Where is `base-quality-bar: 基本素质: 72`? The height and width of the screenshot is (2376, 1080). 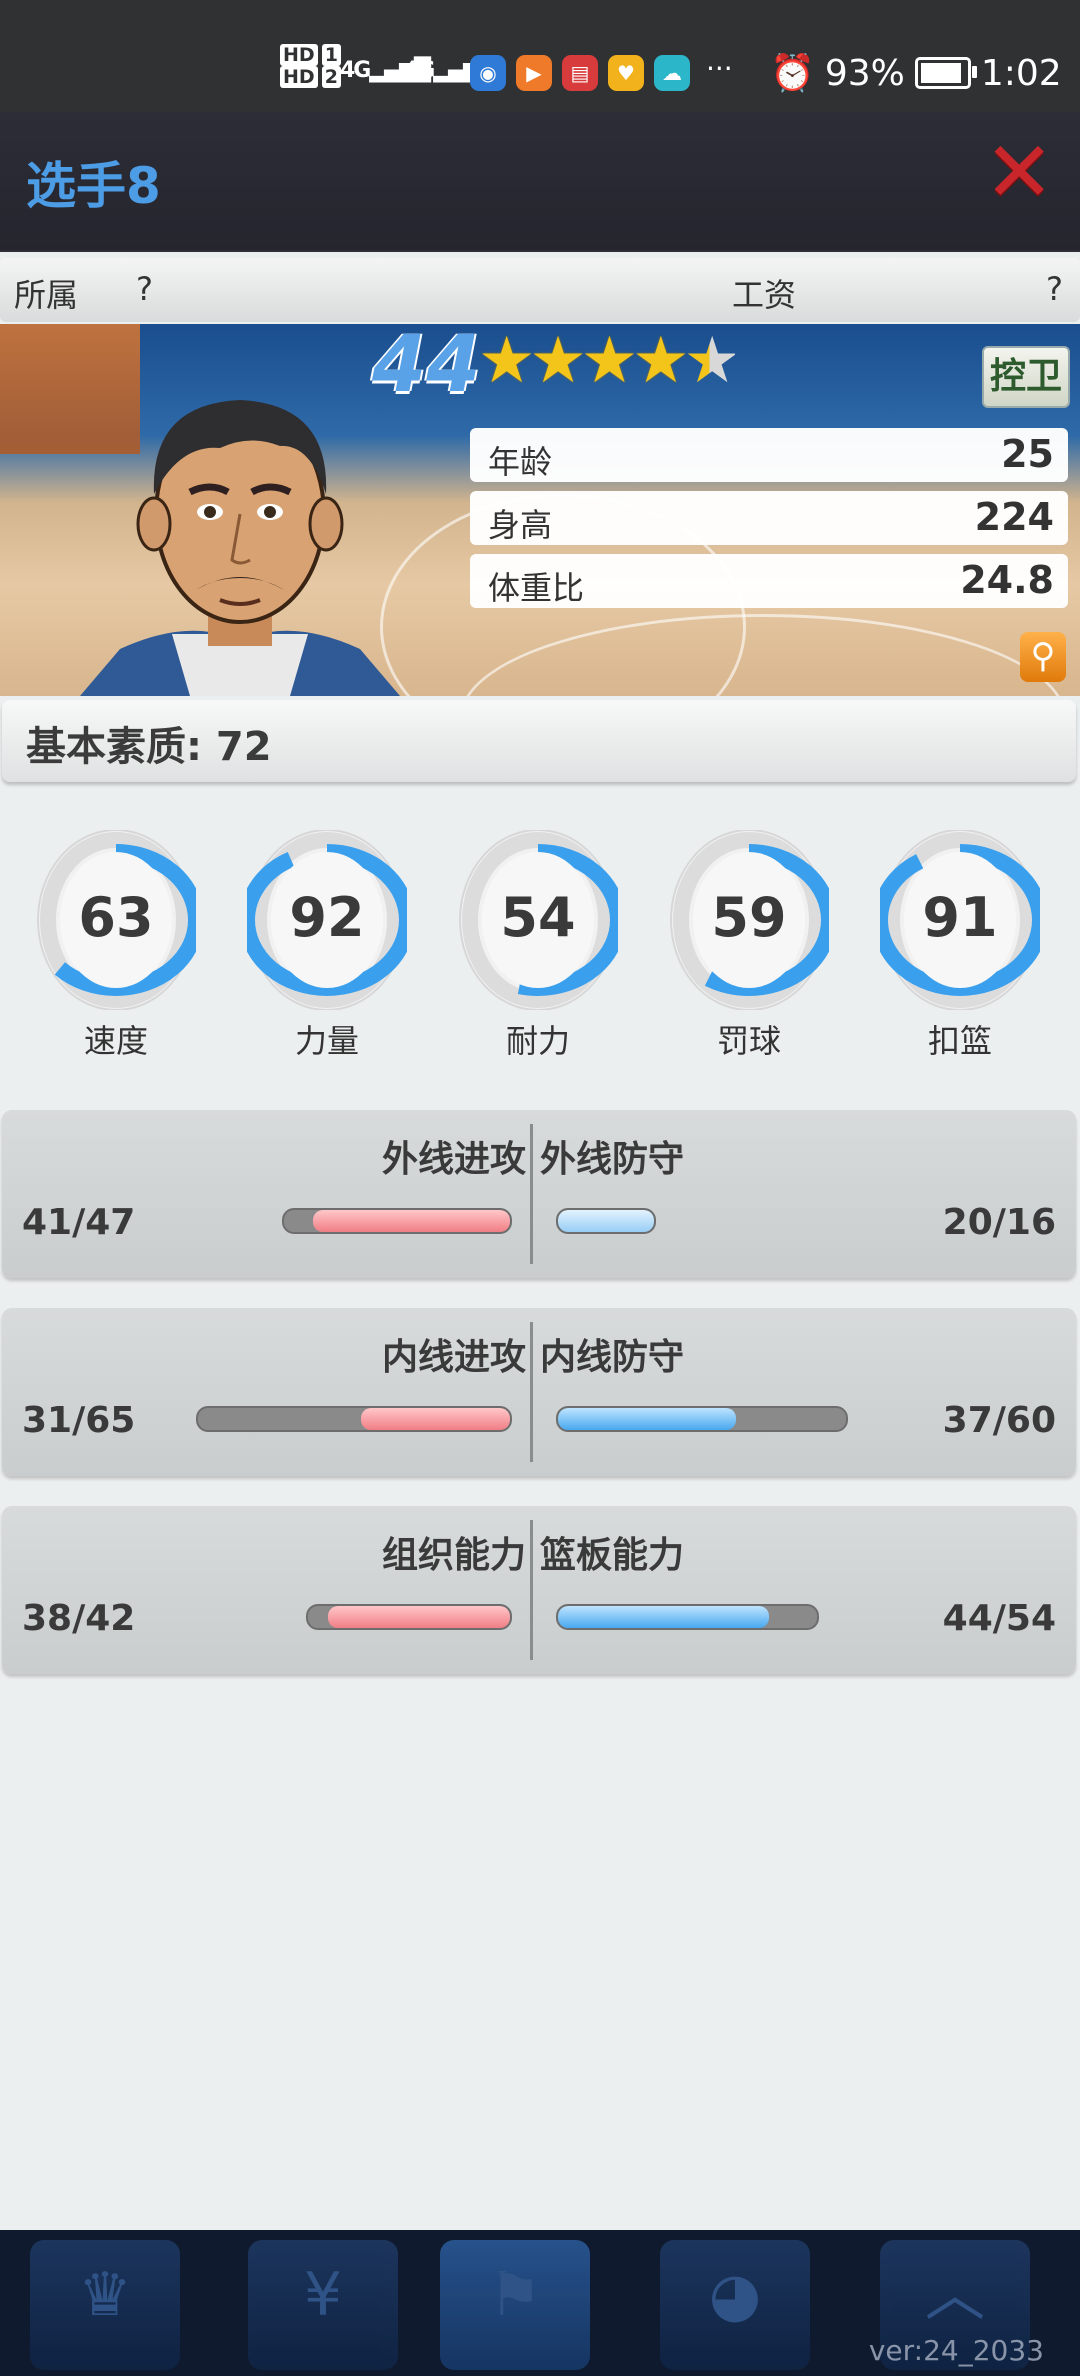
base-quality-bar: 基本素质: 72 is located at coordinates (539, 741).